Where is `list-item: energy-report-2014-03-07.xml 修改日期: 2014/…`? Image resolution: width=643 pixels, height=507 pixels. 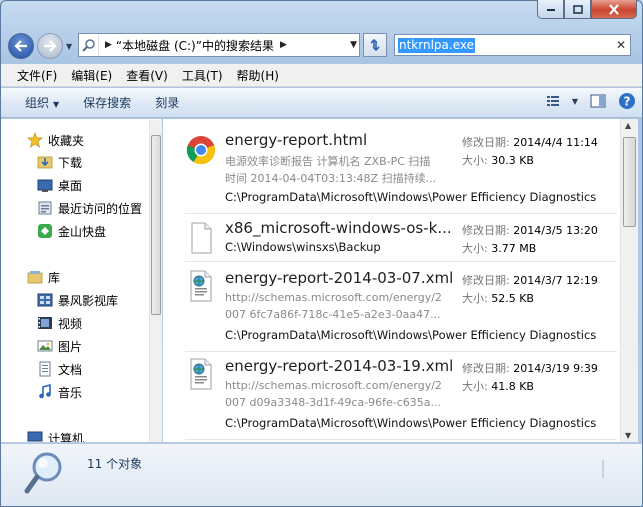
list-item: energy-report-2014-03-07.xml 修改日期: 2014/… is located at coordinates (400, 308).